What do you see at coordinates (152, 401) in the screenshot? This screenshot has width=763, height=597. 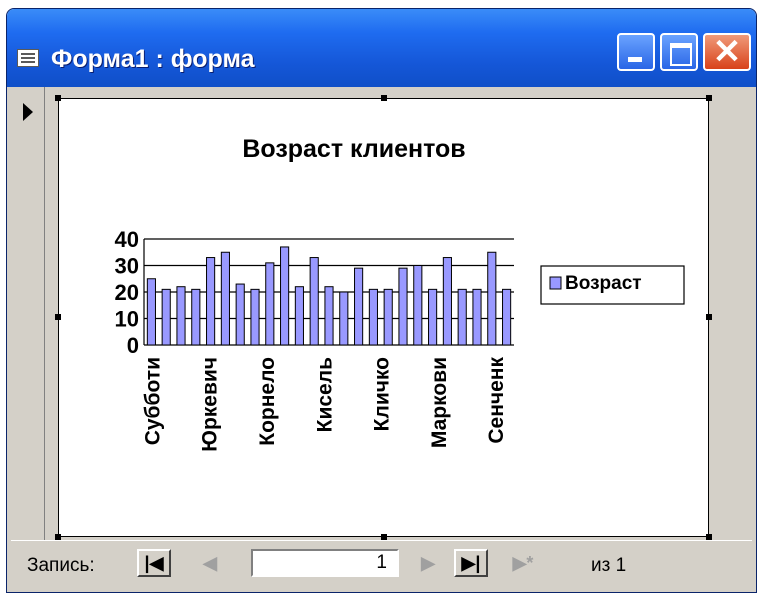 I see `x-tick-label: Субботи` at bounding box center [152, 401].